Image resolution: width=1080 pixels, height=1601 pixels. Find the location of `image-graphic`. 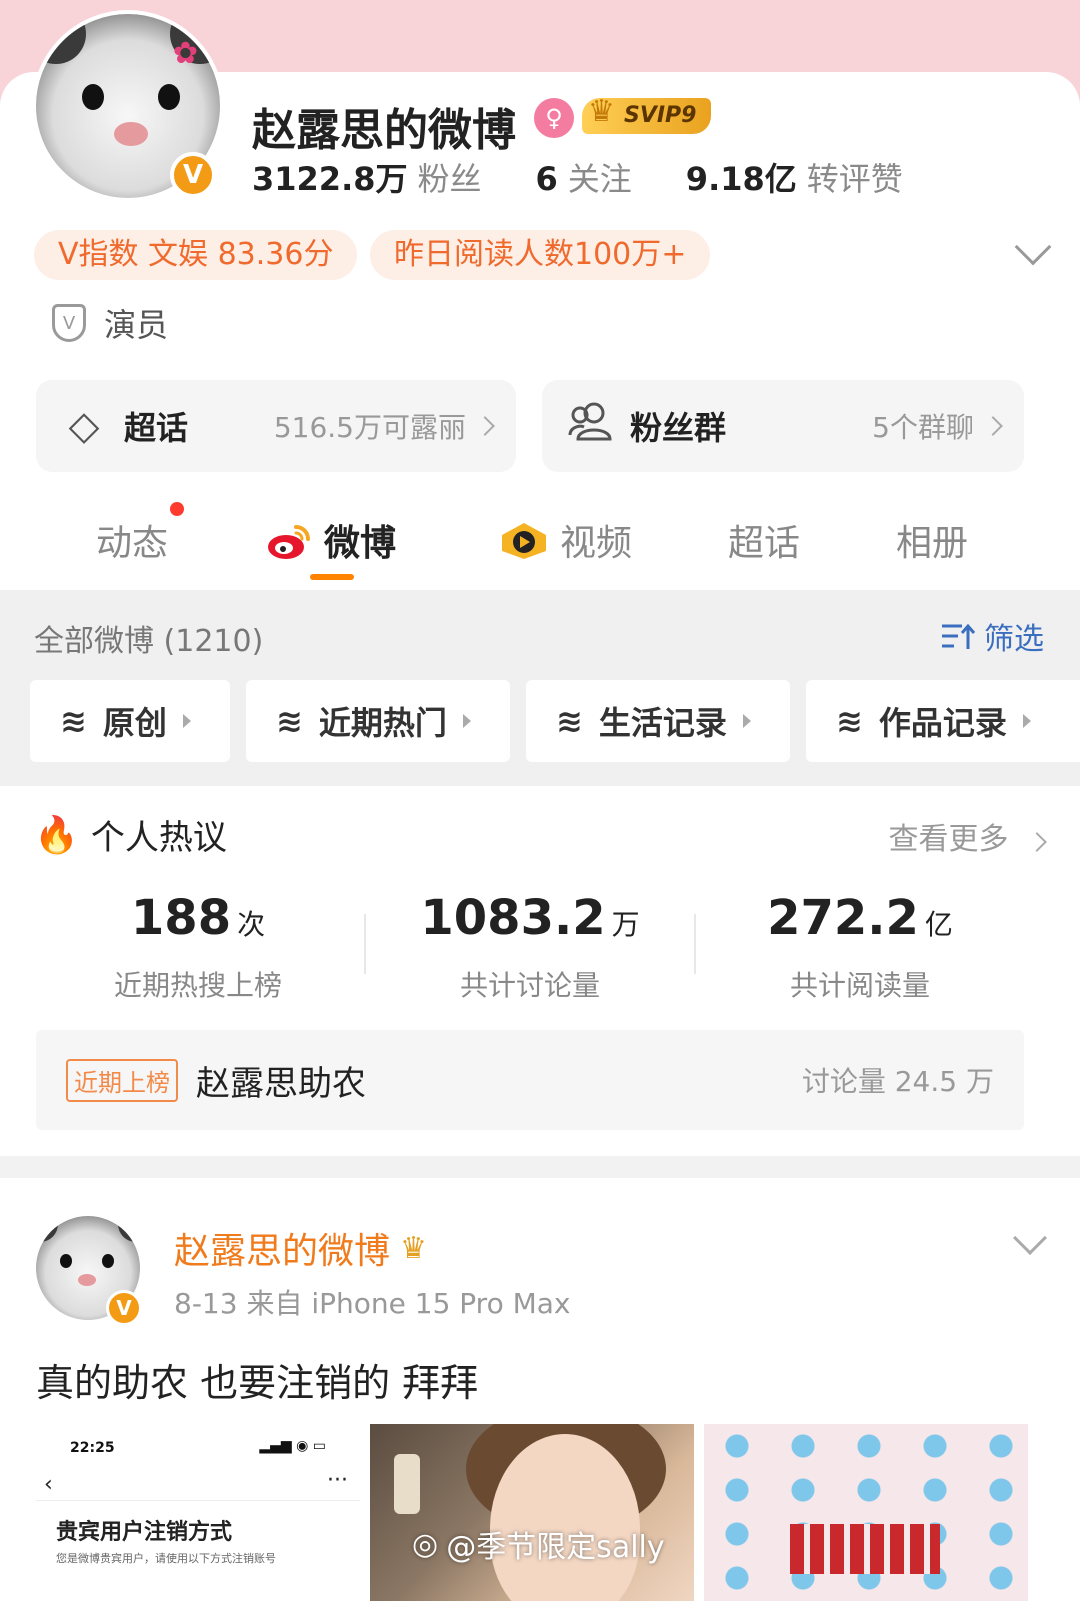

image-graphic is located at coordinates (865, 1549).